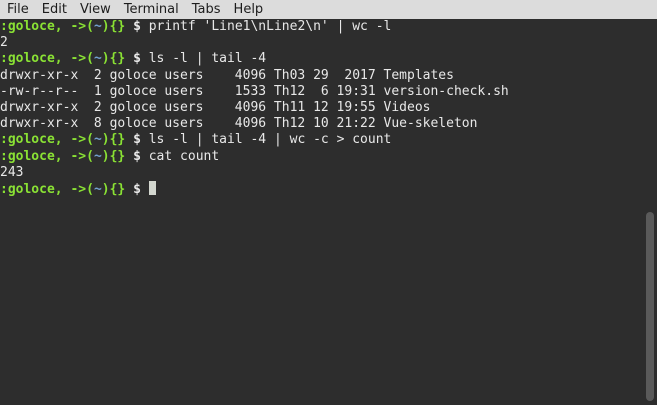 The image size is (657, 405). I want to click on menu-bar: File Edit View Terminal Tabs Help, so click(328, 9).